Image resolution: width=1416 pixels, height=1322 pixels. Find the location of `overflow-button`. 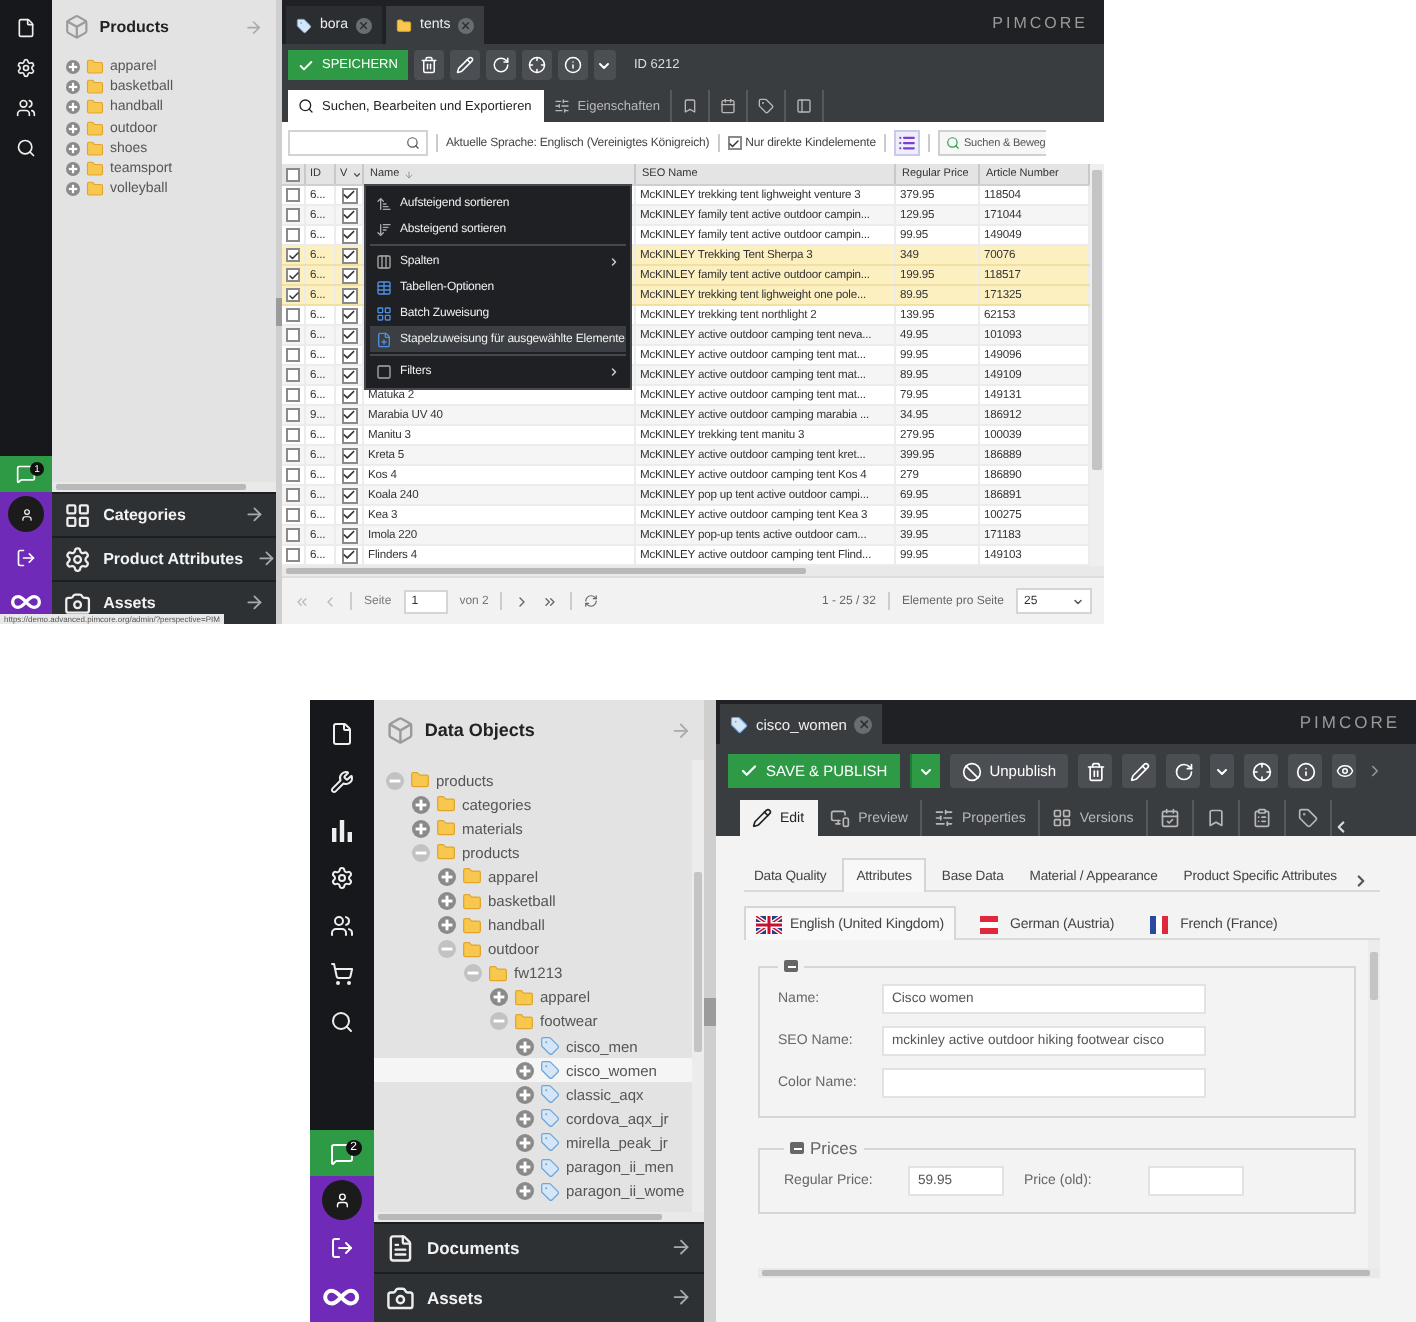

overflow-button is located at coordinates (1344, 771).